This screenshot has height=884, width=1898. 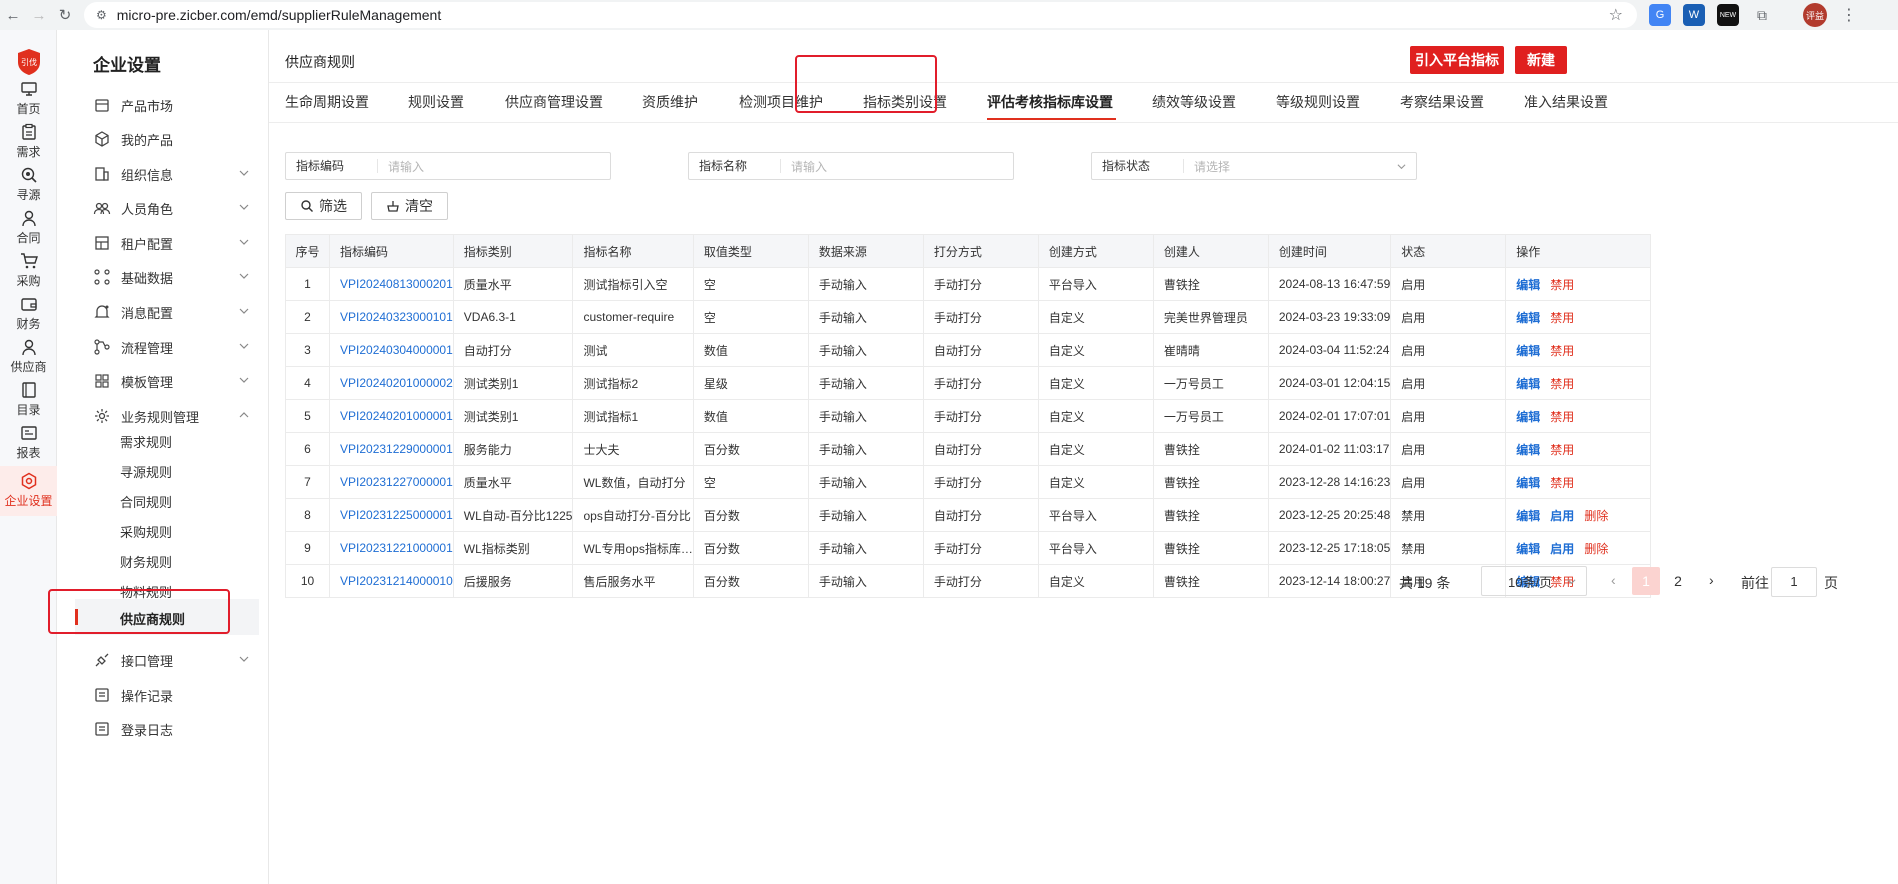 I want to click on browser-menu-icon: ⋮, so click(x=1849, y=15).